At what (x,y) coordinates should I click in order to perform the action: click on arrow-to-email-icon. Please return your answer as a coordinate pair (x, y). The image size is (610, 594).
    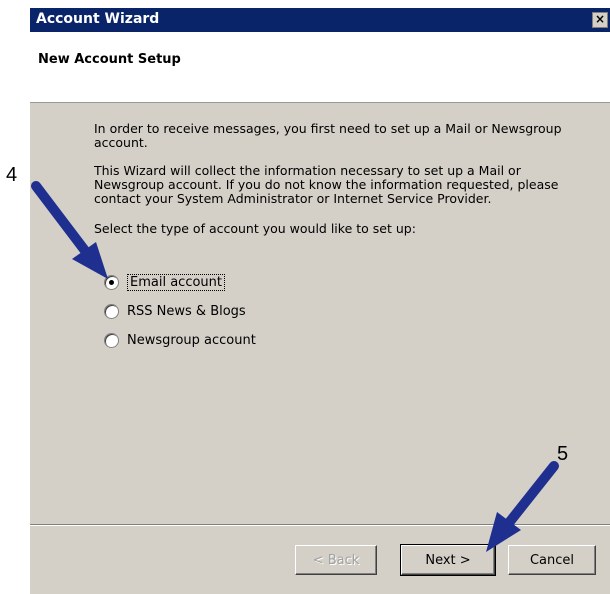
    Looking at the image, I should click on (69, 230).